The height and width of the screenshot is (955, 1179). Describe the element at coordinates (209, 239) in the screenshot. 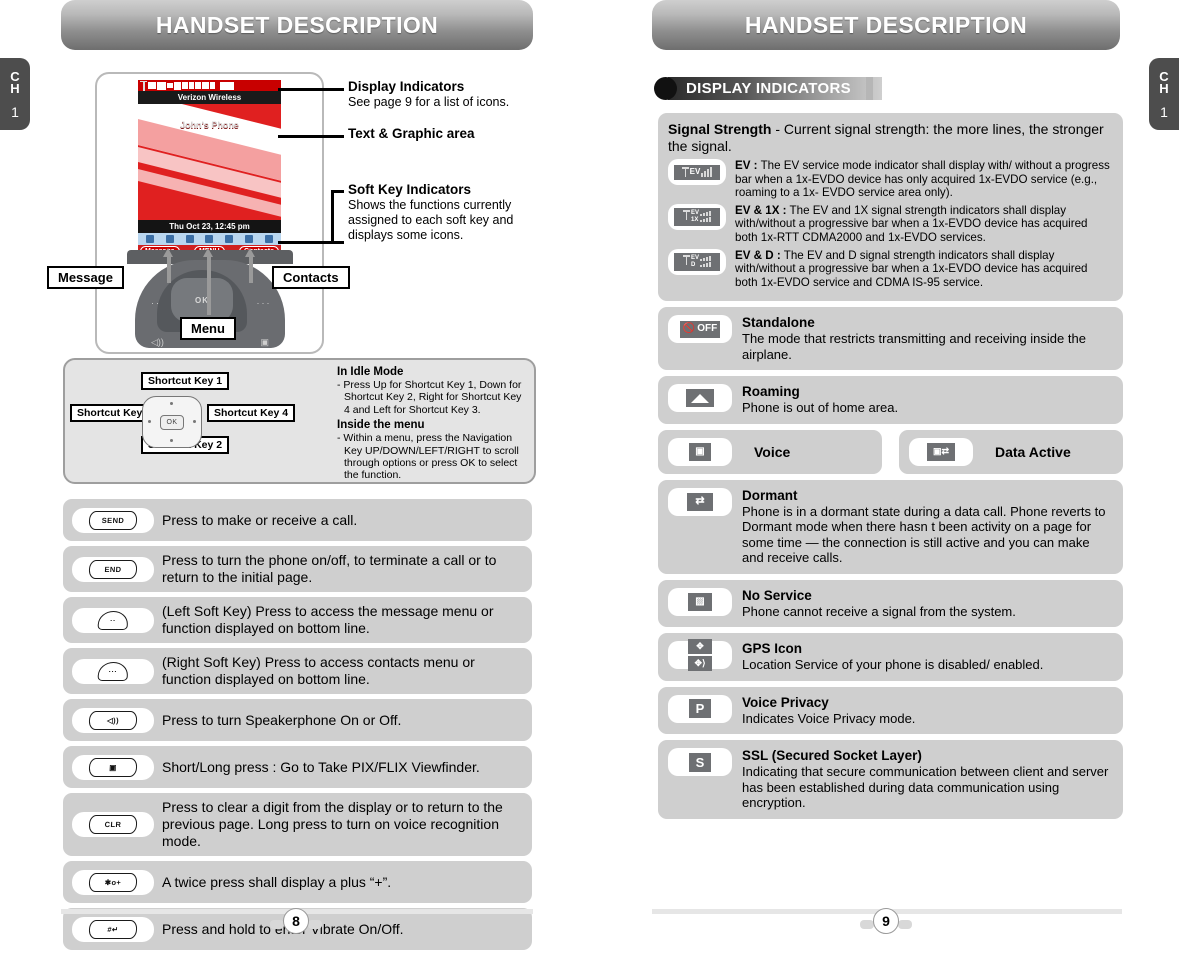

I see `shortcut-icon-row` at that location.